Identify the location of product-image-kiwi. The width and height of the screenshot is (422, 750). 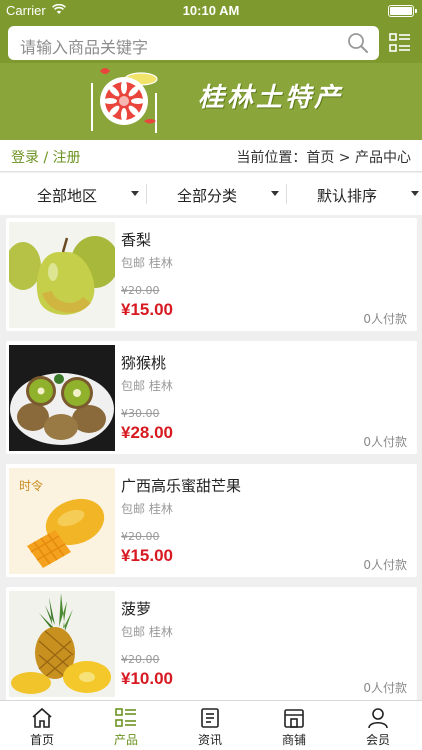
(62, 398).